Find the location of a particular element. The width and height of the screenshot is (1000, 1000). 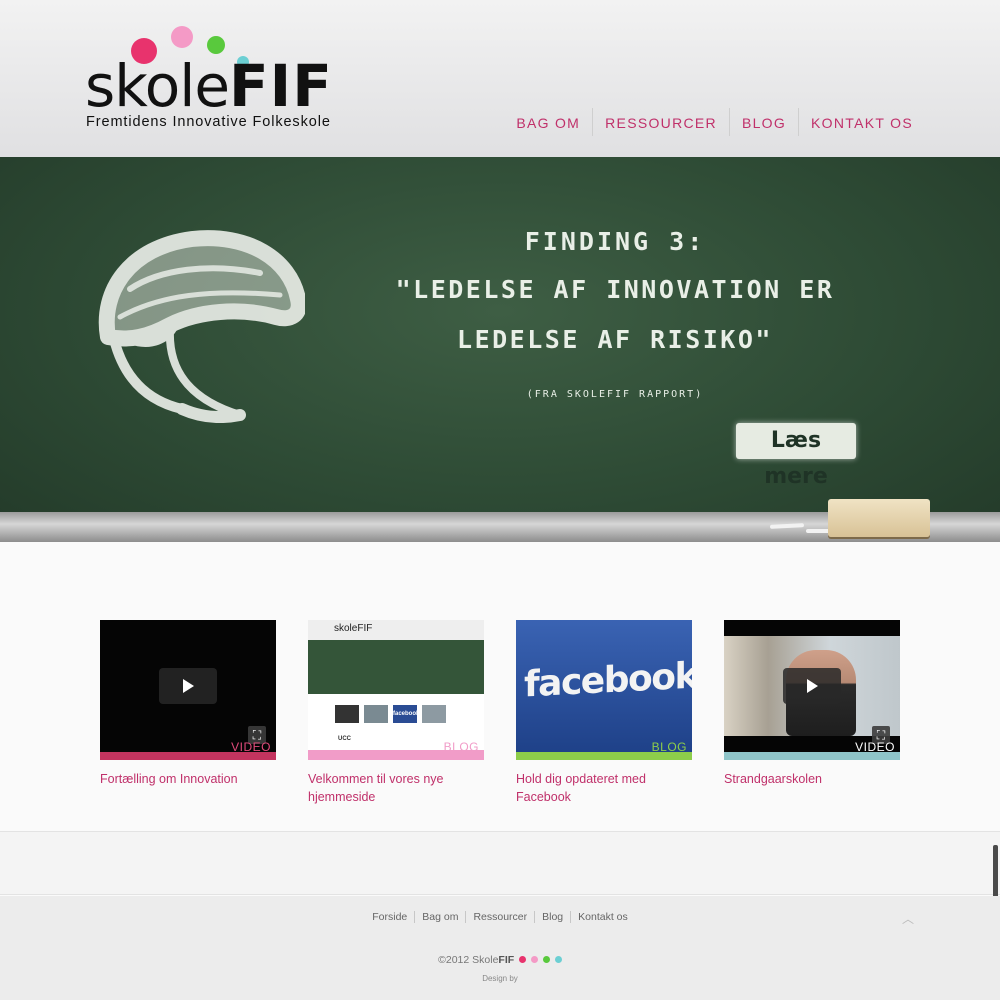

mini-badge: UCC is located at coordinates (344, 739).